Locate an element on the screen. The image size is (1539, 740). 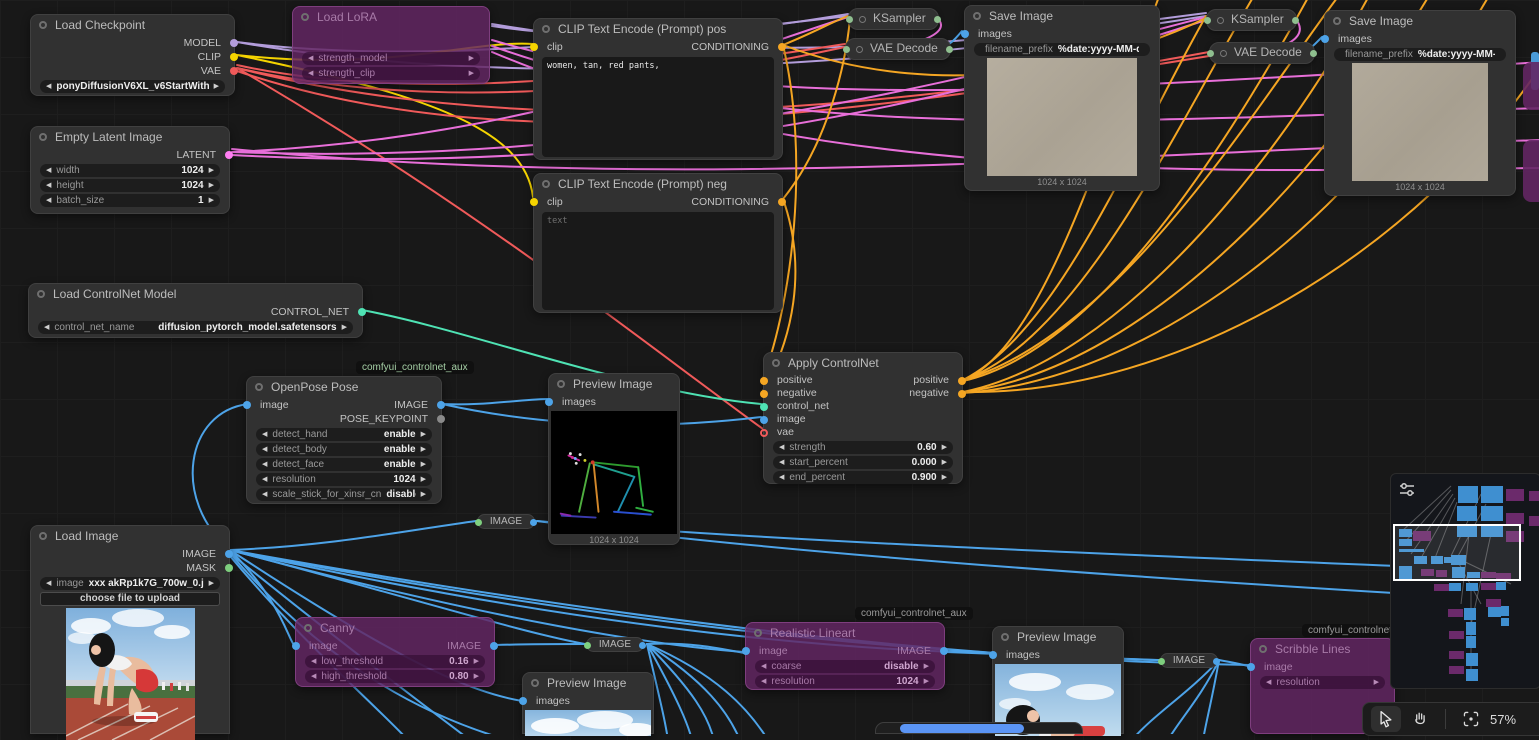
node-title: Apply ControlNet is located at coordinates (863, 363).